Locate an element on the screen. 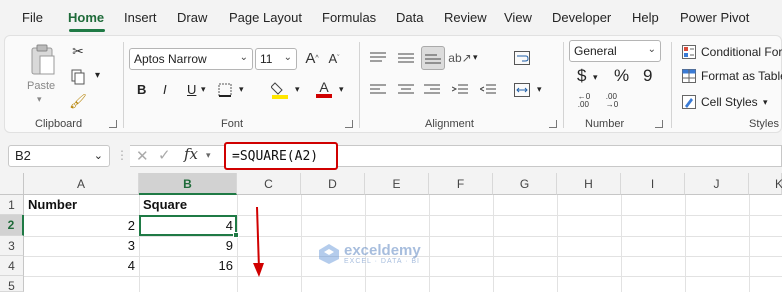  cell-styles-button: Cell Styles is located at coordinates (729, 102).